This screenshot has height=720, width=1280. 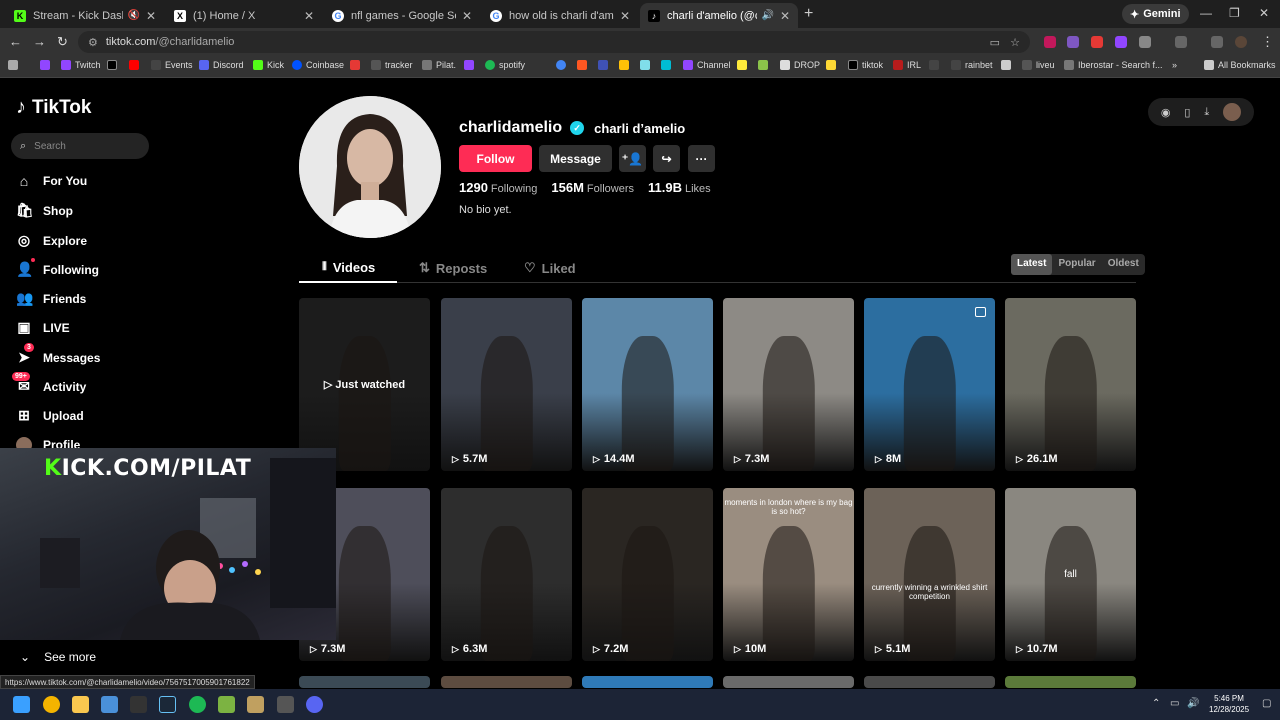 I want to click on more-options-button: ···, so click(x=701, y=158).